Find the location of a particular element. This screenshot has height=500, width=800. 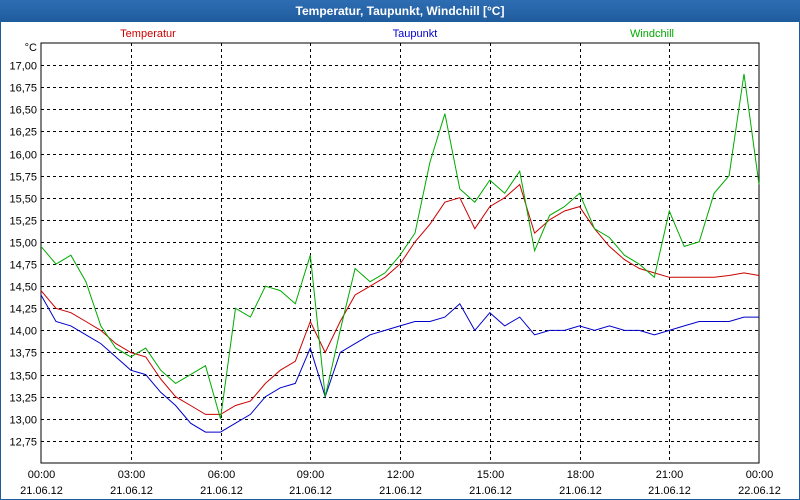

window-title: Temperatur, Taupunkt, Windchill [°C] is located at coordinates (400, 11).